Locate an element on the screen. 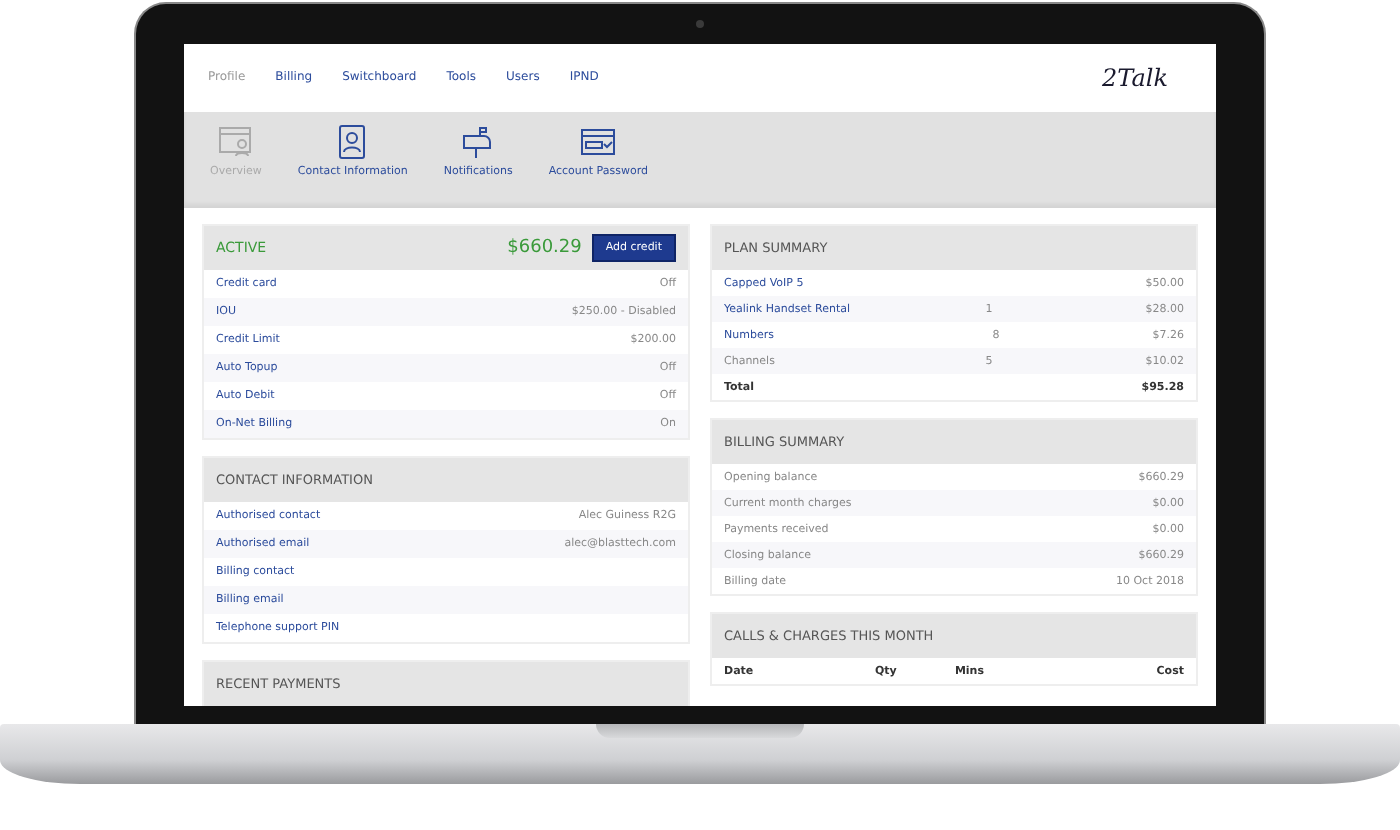 The width and height of the screenshot is (1400, 830). window-user-icon is located at coordinates (235, 141).